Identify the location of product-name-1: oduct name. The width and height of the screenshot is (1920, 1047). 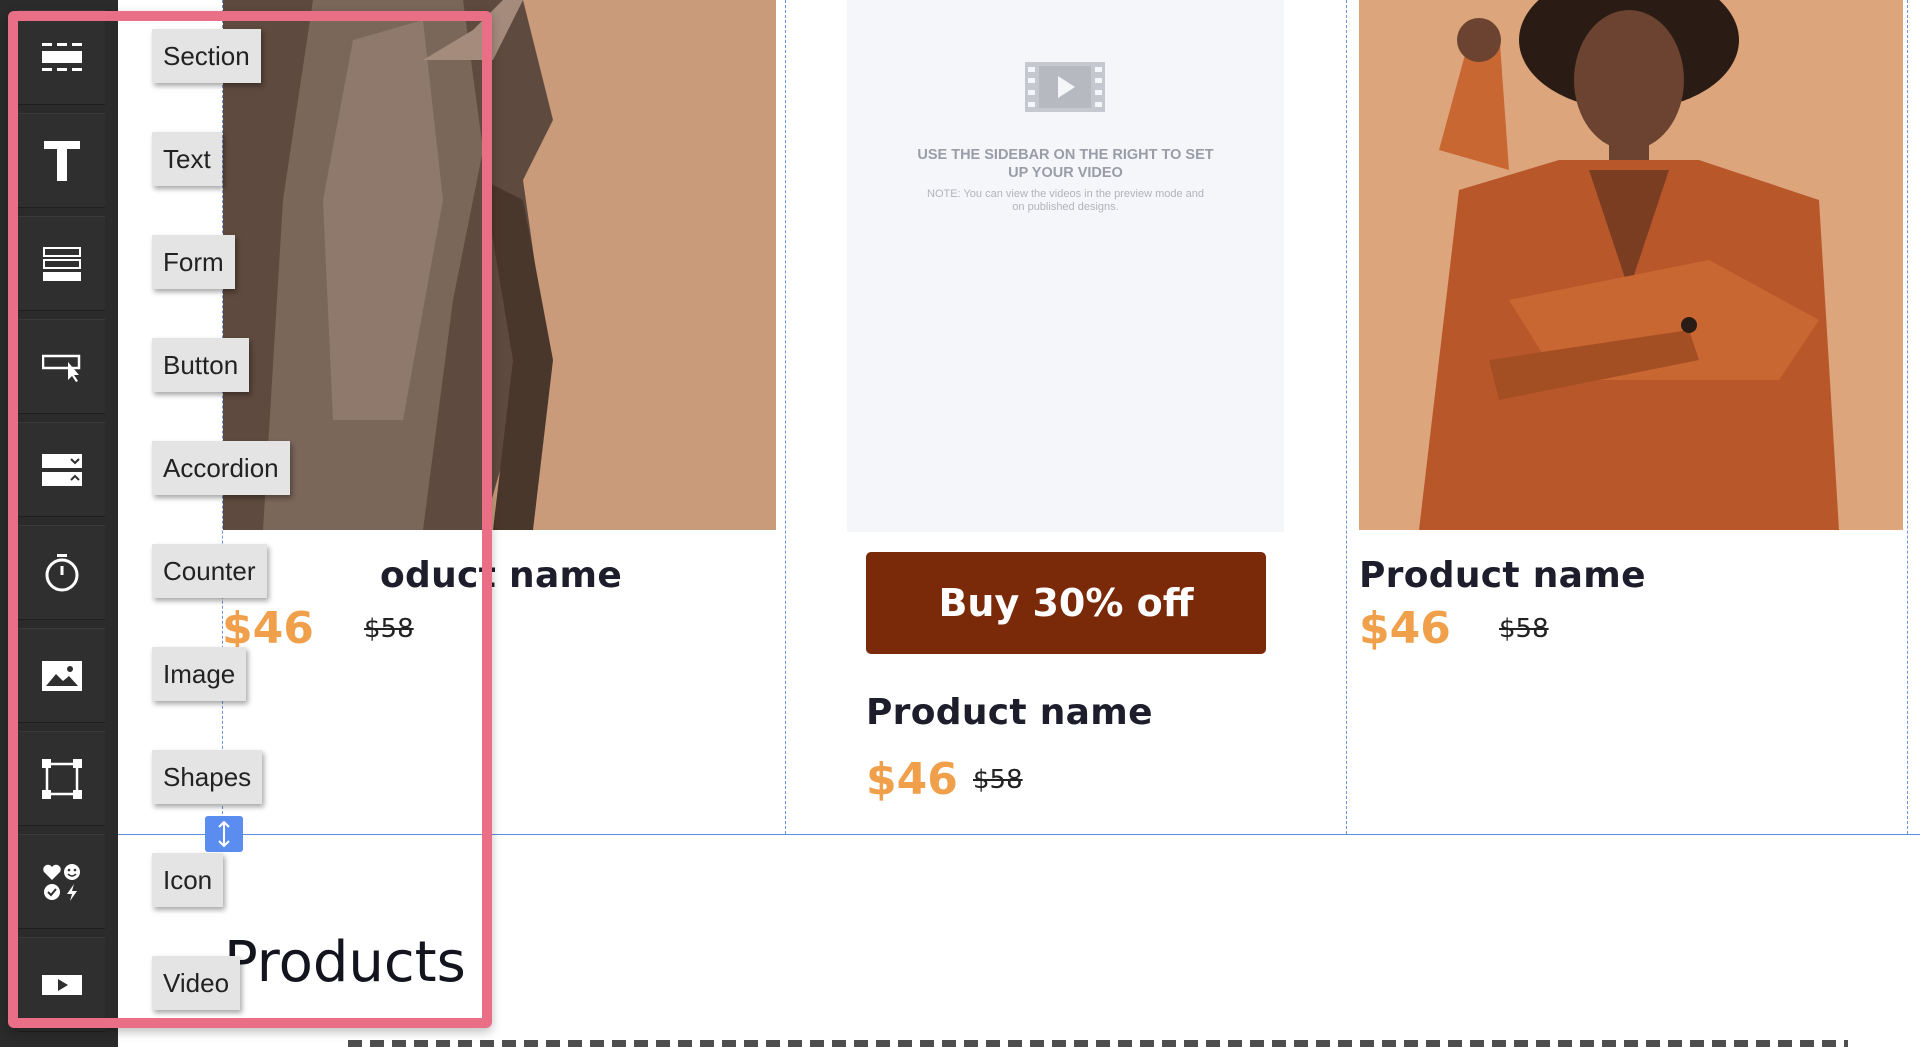
(501, 575).